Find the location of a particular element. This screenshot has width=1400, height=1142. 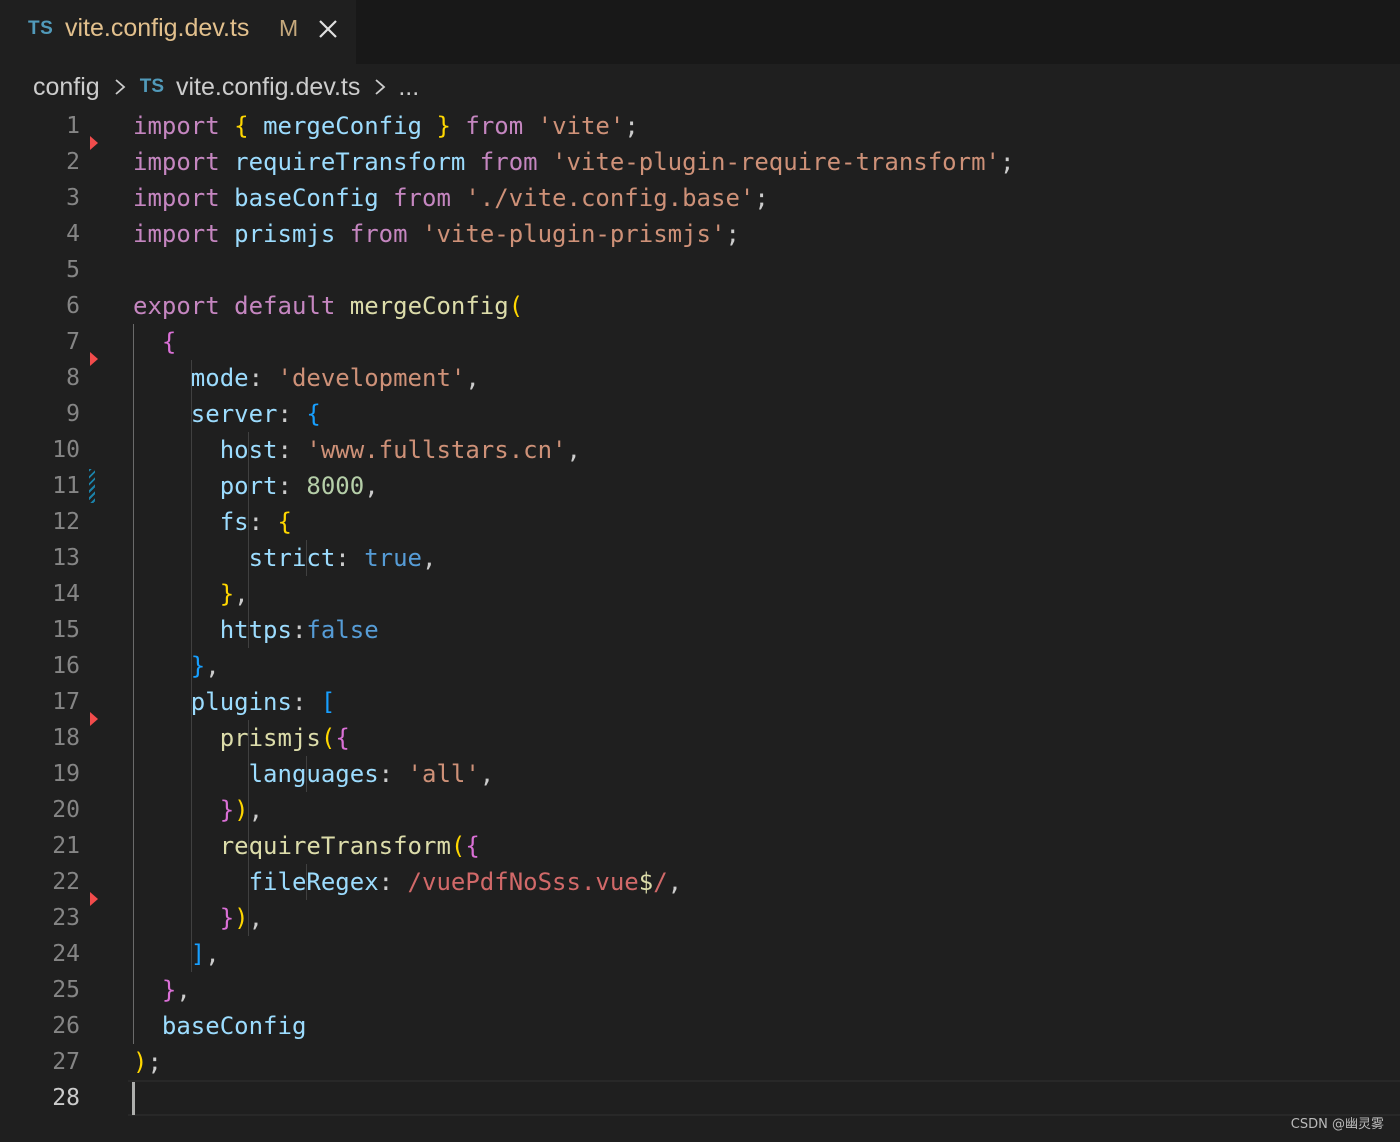

line-number: 16 is located at coordinates (50, 666).